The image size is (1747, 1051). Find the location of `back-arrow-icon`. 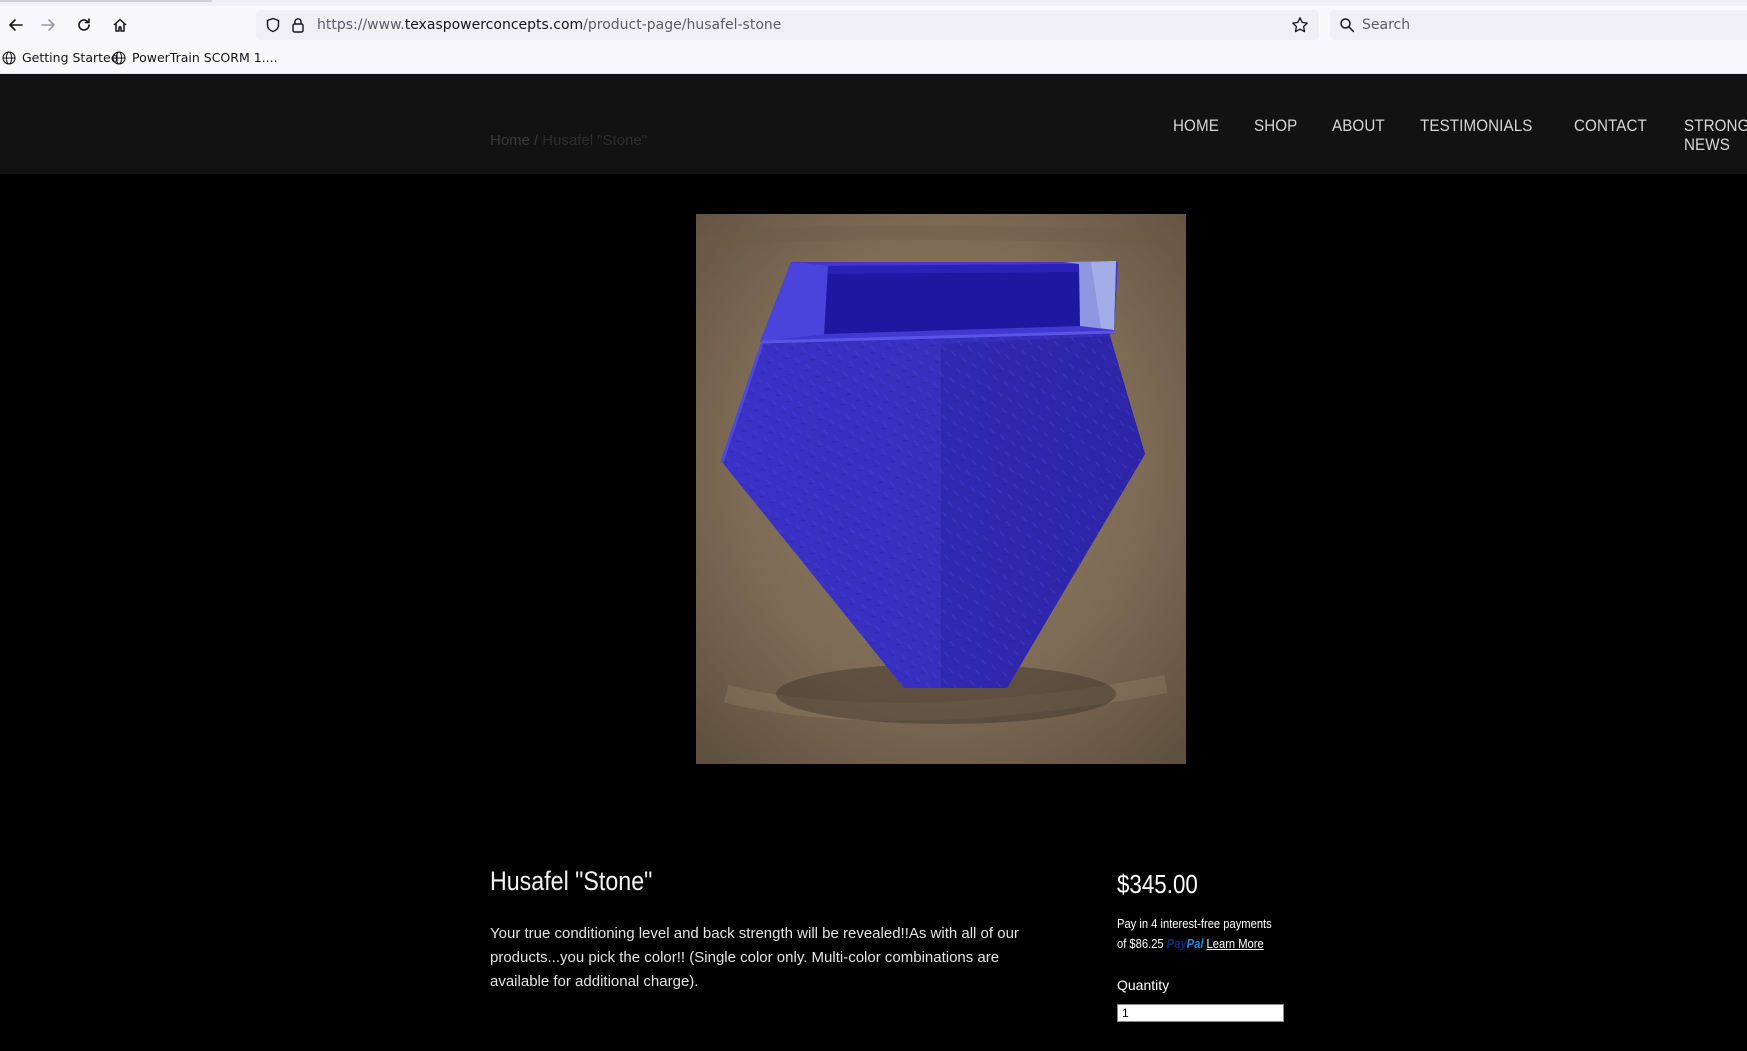

back-arrow-icon is located at coordinates (16, 25).